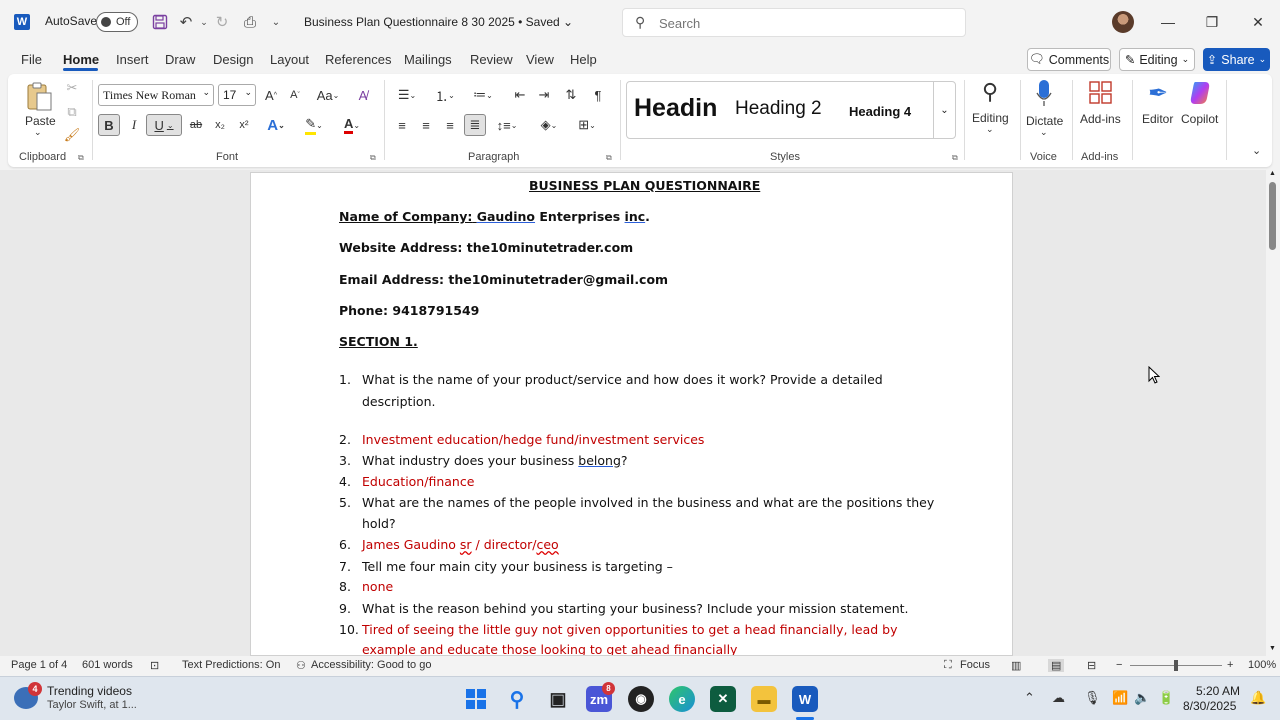 The image size is (1280, 720). Describe the element at coordinates (1016, 665) in the screenshot. I see `read-mode-icon: ▥` at that location.